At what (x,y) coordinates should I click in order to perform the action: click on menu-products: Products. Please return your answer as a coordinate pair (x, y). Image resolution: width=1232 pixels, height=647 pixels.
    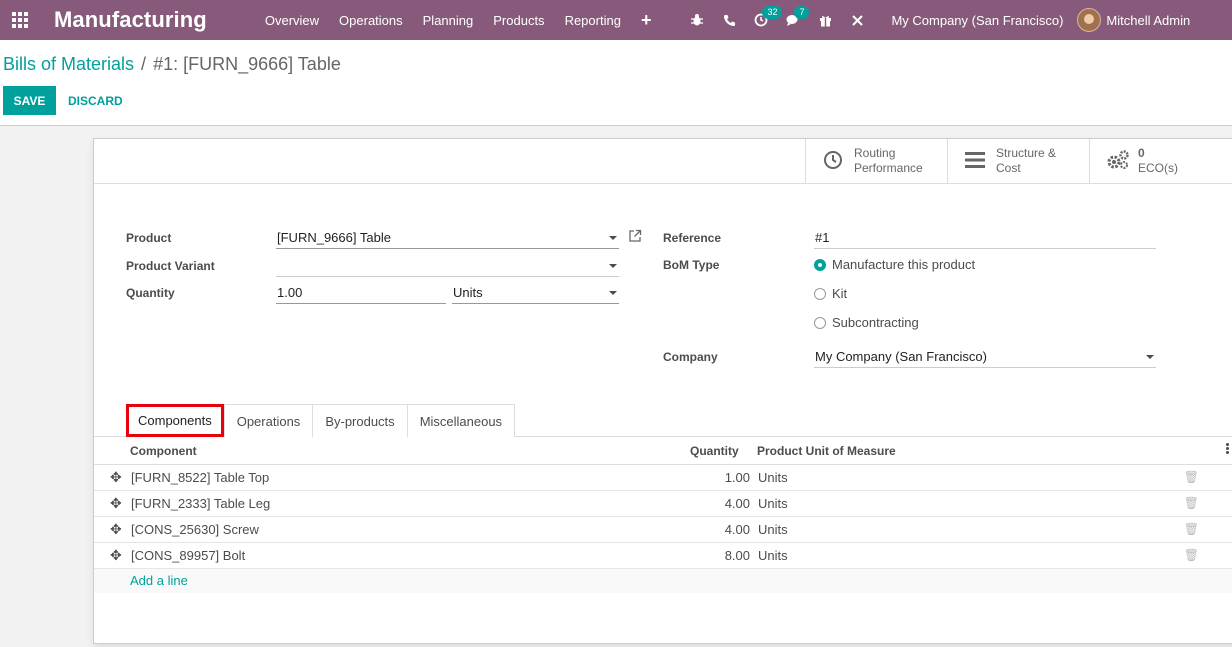
    Looking at the image, I should click on (518, 20).